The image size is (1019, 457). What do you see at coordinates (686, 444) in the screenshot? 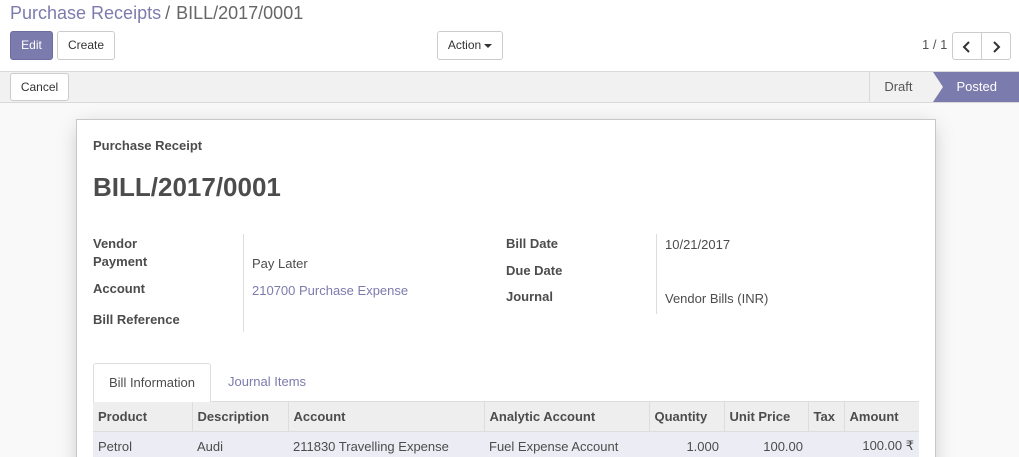
I see `cell-quantity: 1.000` at bounding box center [686, 444].